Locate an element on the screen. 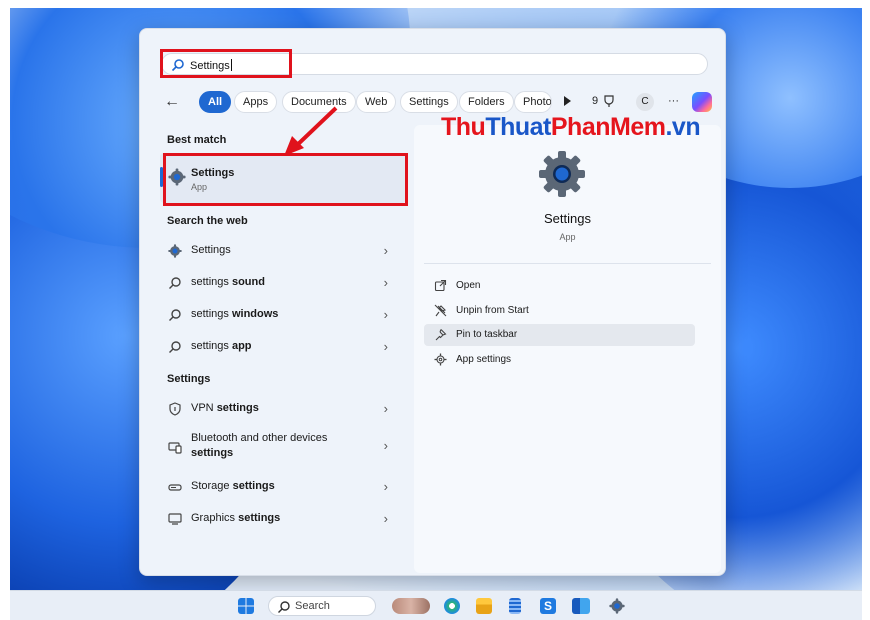 This screenshot has height=620, width=870. settings-result-text: VPN is located at coordinates (204, 408).